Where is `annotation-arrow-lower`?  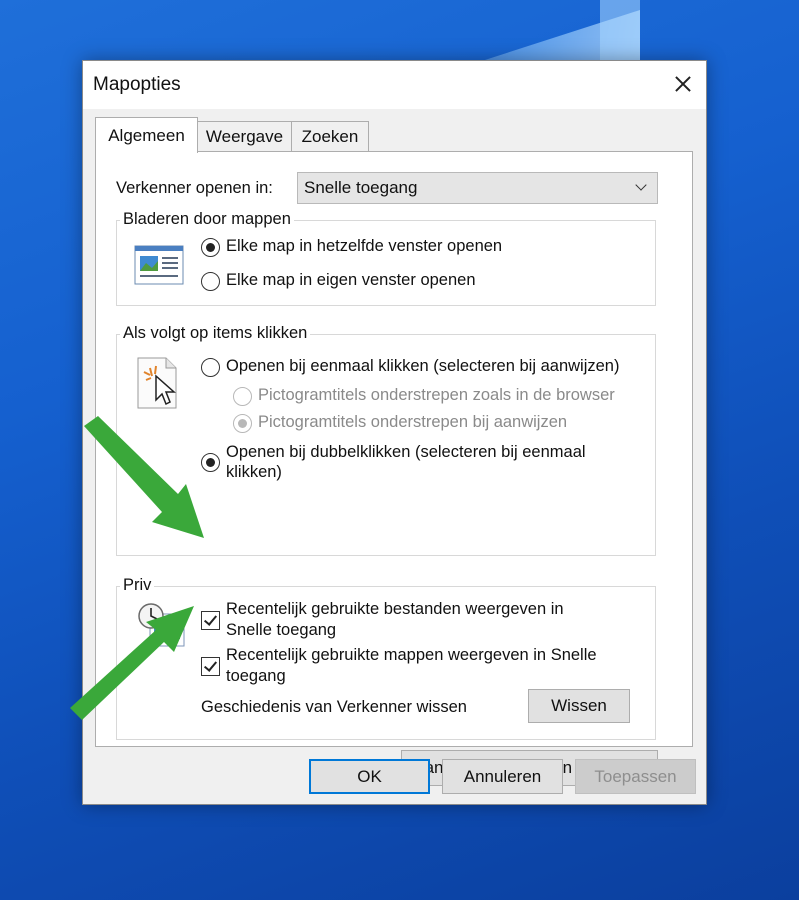 annotation-arrow-lower is located at coordinates (132, 663).